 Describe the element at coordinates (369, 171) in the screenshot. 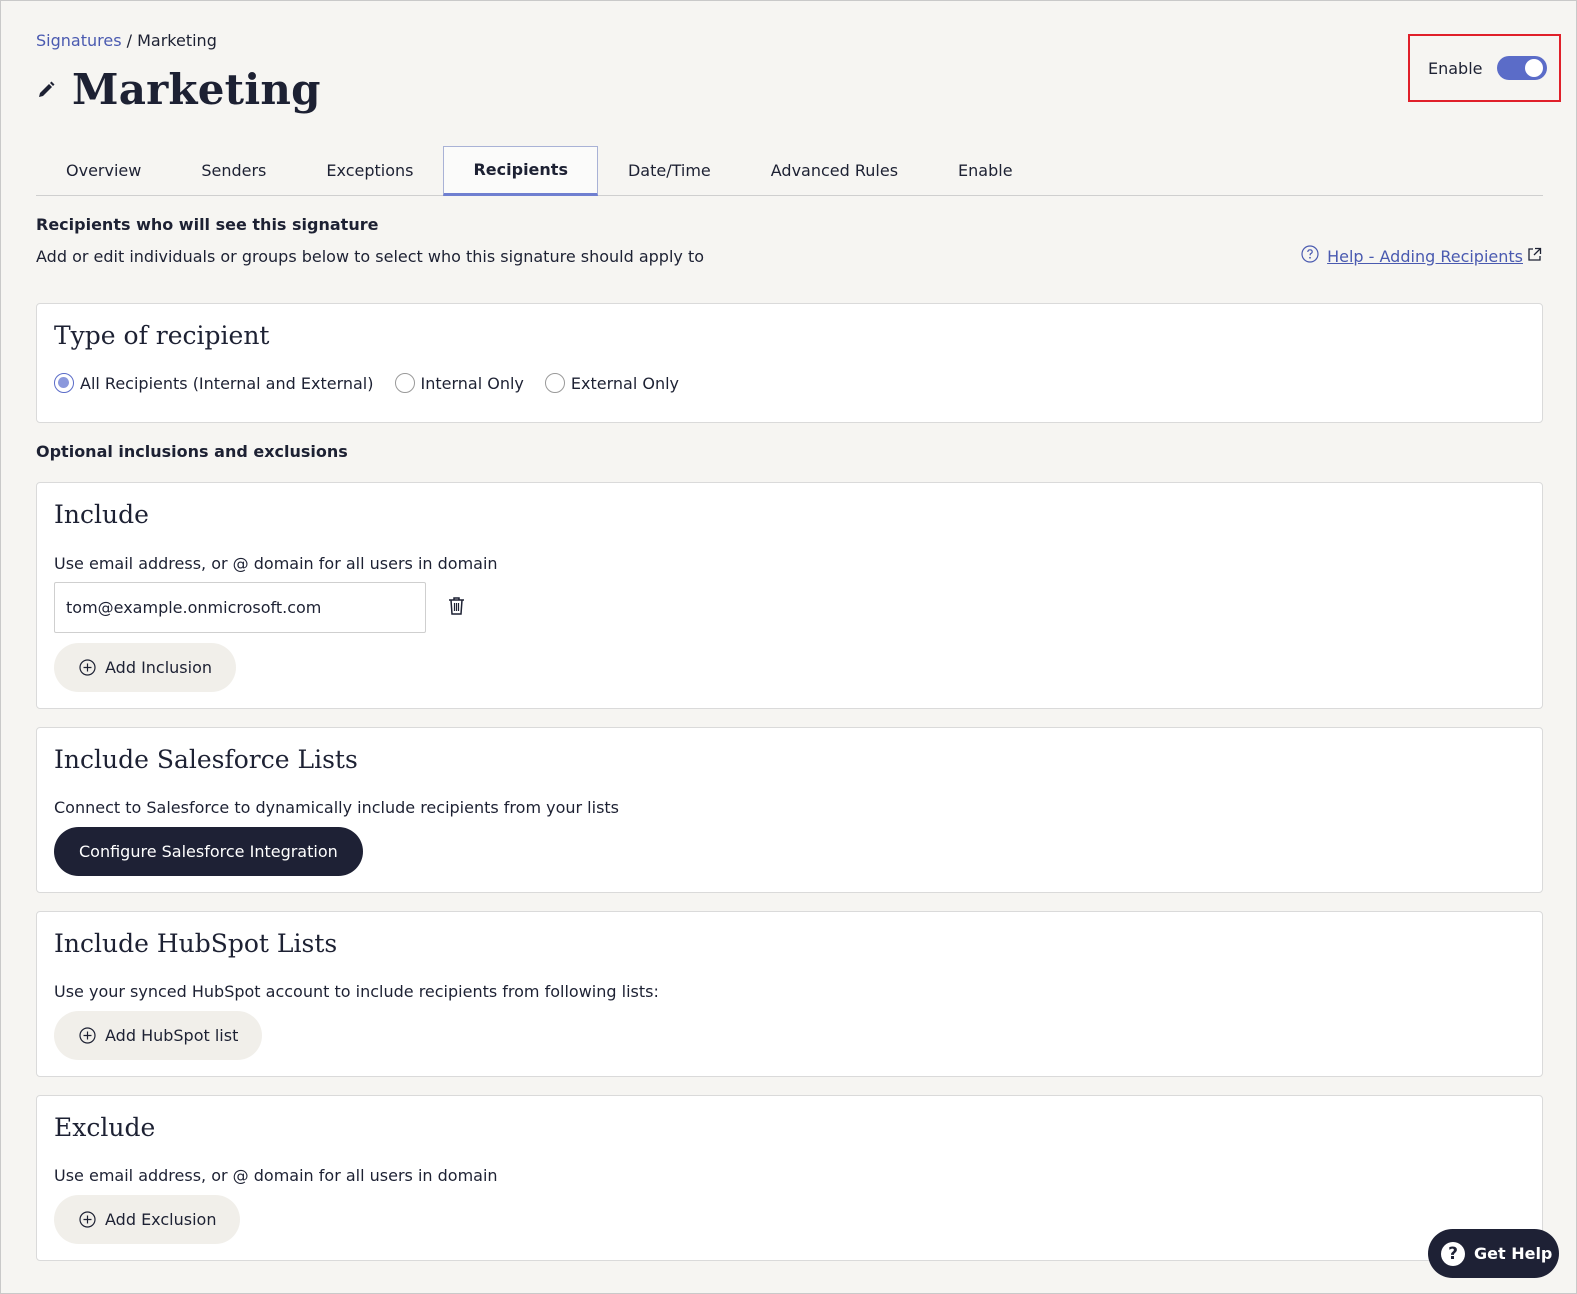

I see `tab-exceptions: Exceptions` at that location.